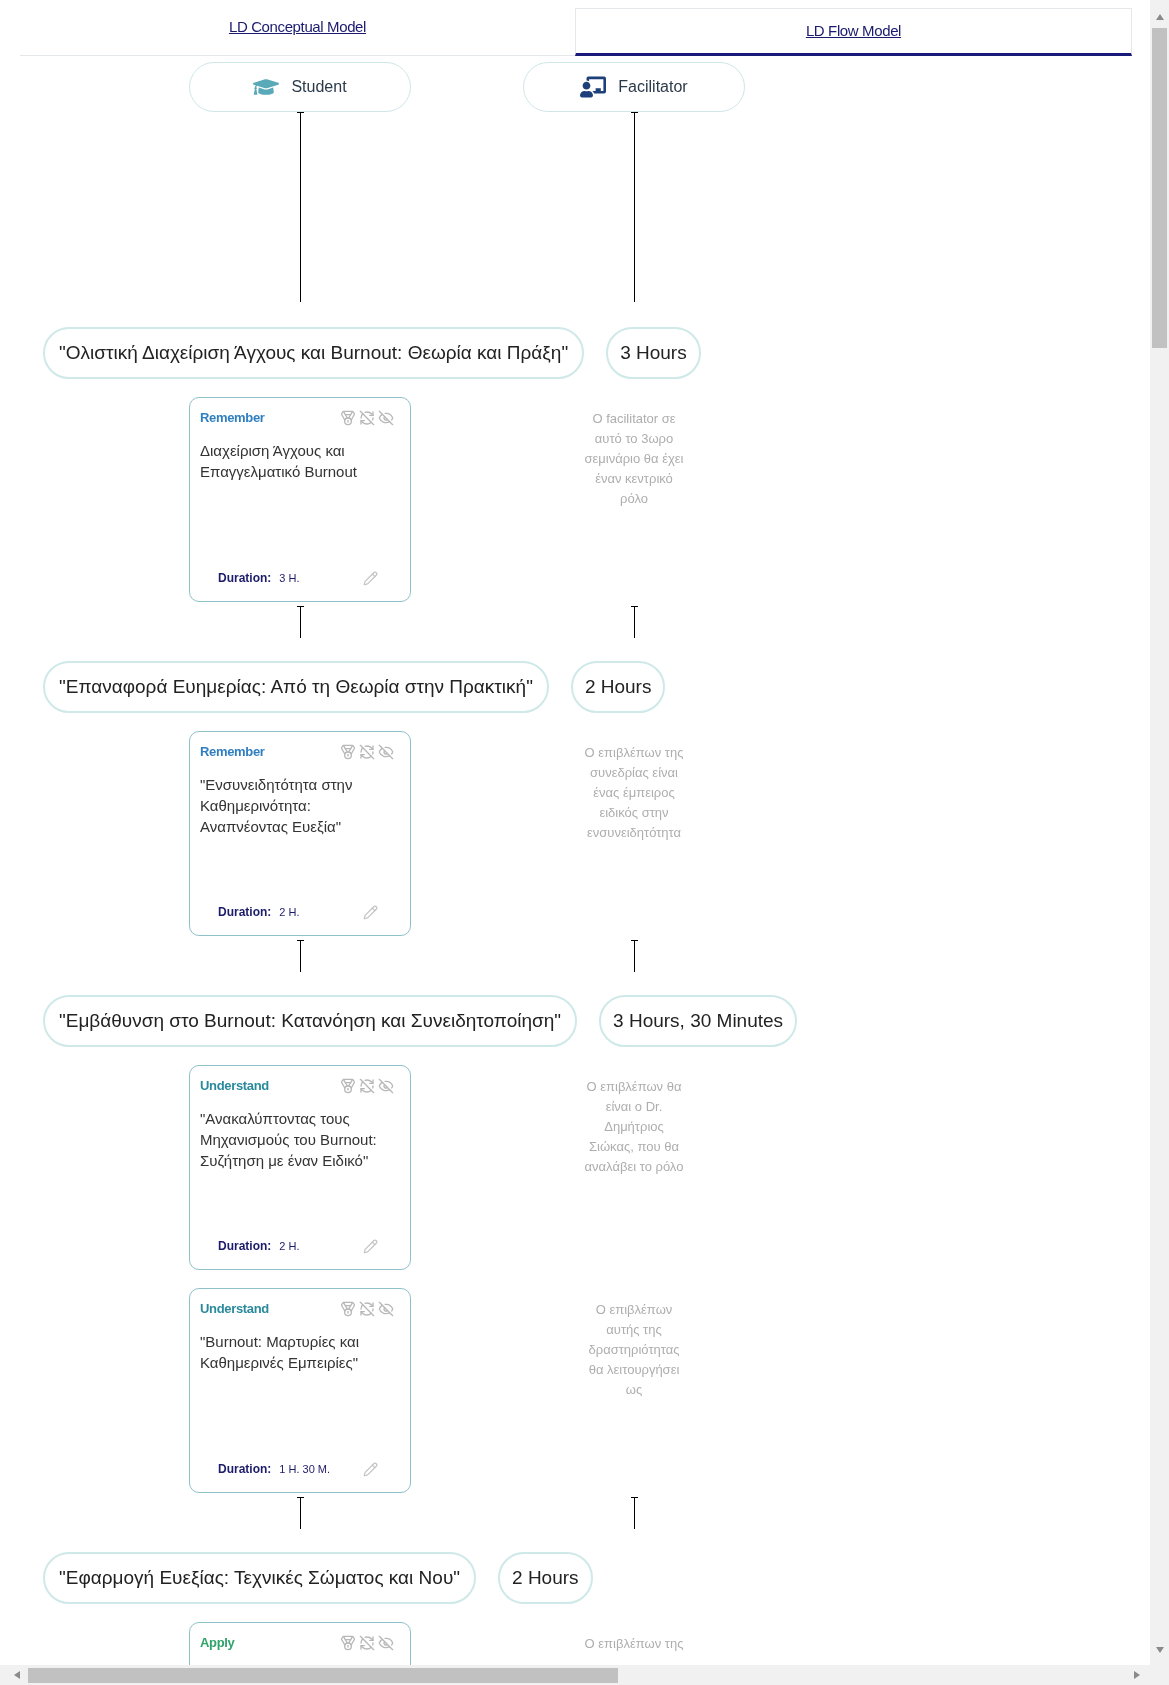  Describe the element at coordinates (653, 353) in the screenshot. I see `session-duration: 3 Hours` at that location.